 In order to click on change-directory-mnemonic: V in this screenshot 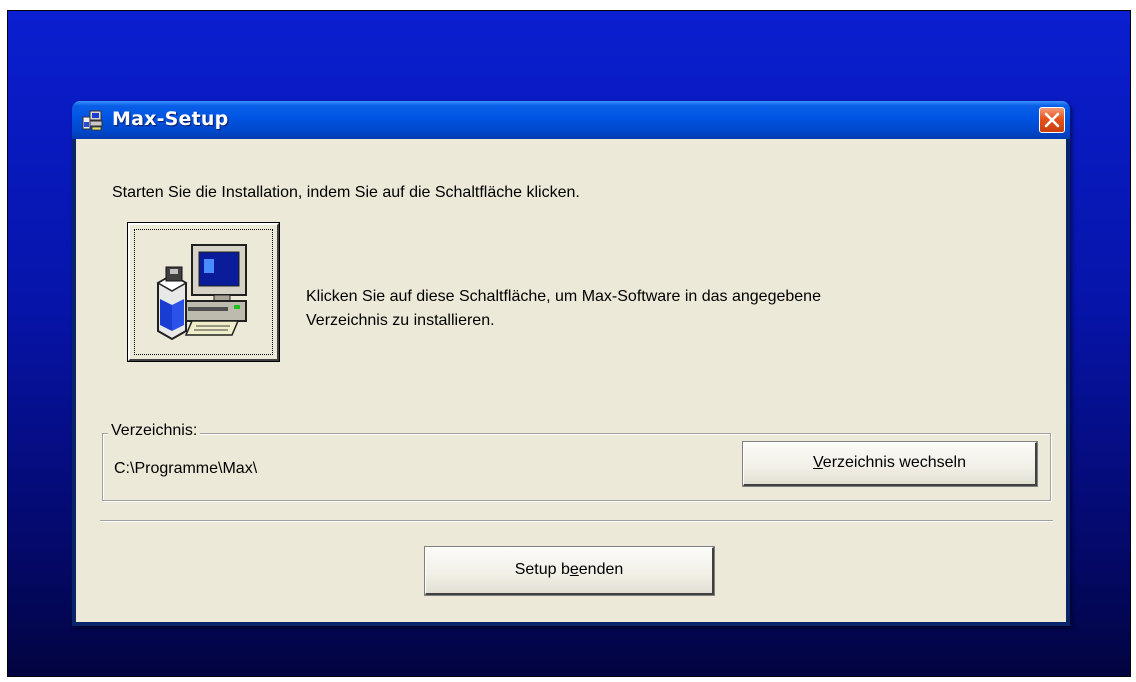, I will do `click(818, 462)`.